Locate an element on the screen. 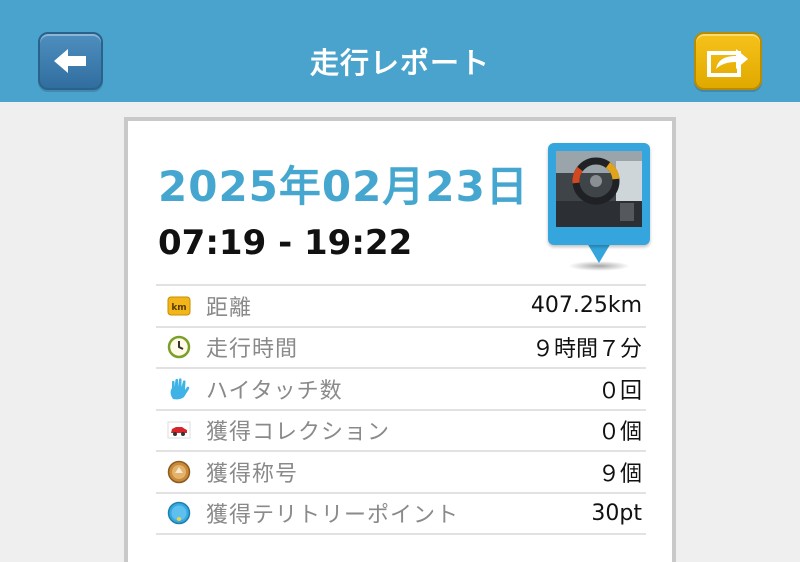  share-icon is located at coordinates (727, 63).